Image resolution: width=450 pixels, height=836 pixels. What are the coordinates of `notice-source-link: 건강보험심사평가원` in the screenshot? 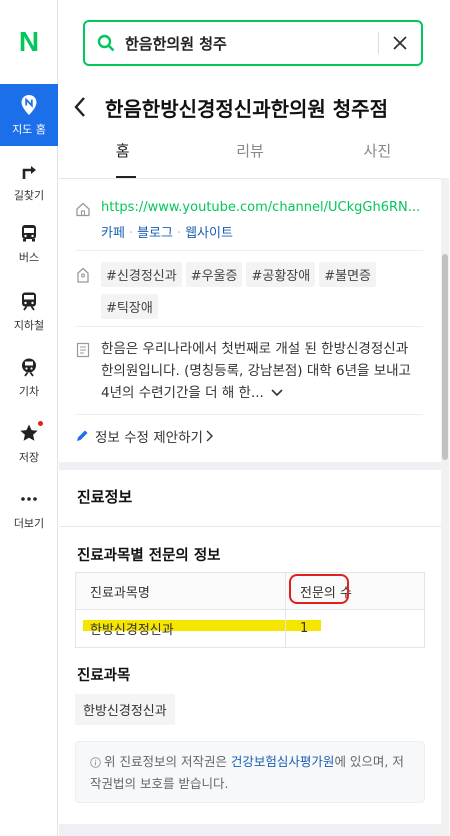 It's located at (283, 761).